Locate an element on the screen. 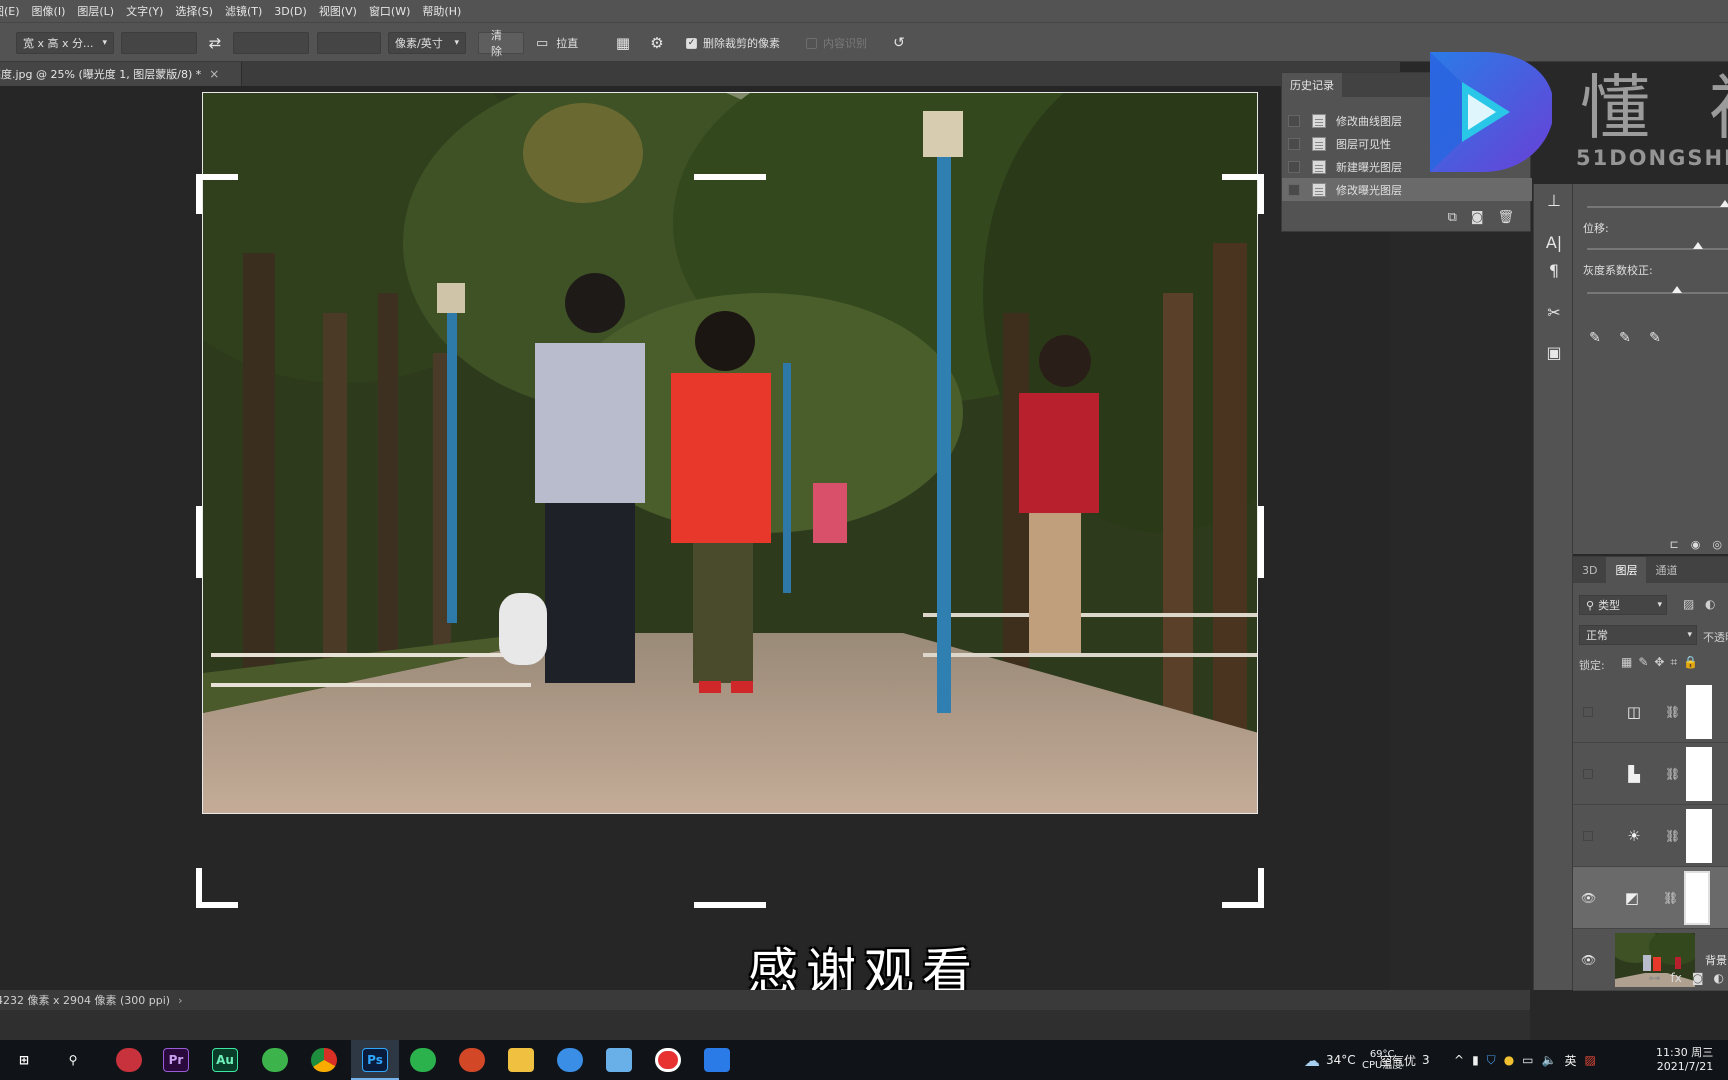 This screenshot has height=1080, width=1728. wechat-icon is located at coordinates (423, 1060).